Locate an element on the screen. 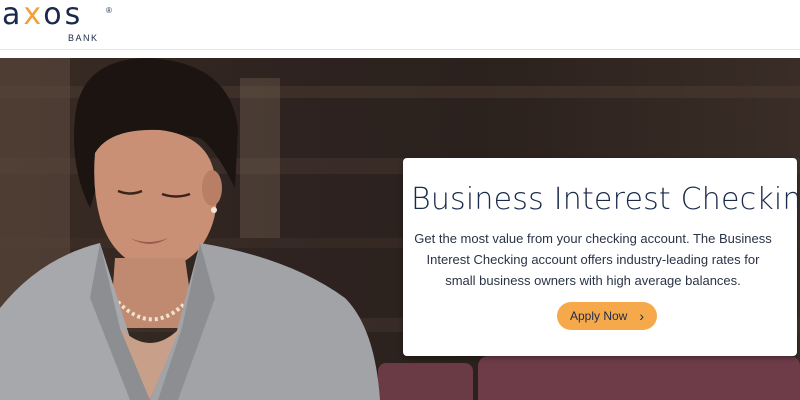 This screenshot has height=400, width=800. apply-now-button: Apply Now › is located at coordinates (607, 316).